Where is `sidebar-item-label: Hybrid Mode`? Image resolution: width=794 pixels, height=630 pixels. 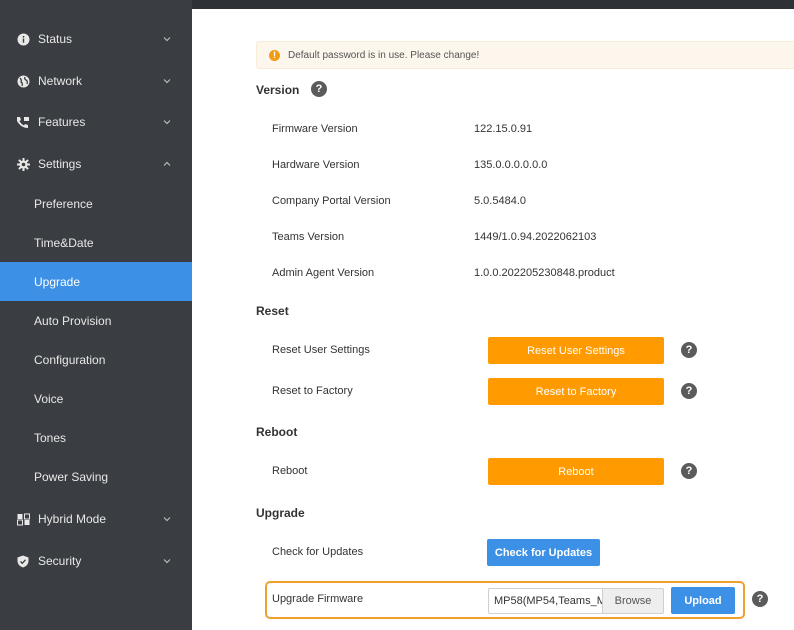
sidebar-item-label: Hybrid Mode is located at coordinates (72, 519).